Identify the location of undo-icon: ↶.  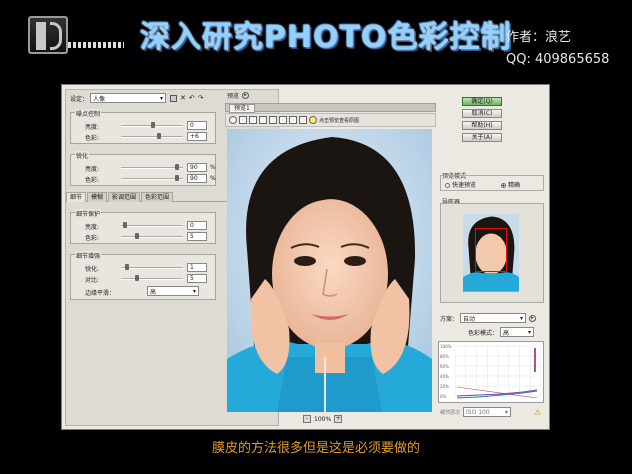
(192, 98).